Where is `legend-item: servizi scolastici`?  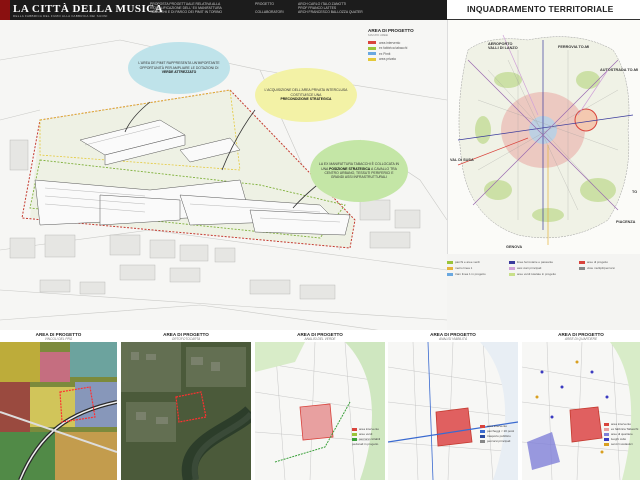
legend-item: servizi scolastici is located at coordinates (621, 444).